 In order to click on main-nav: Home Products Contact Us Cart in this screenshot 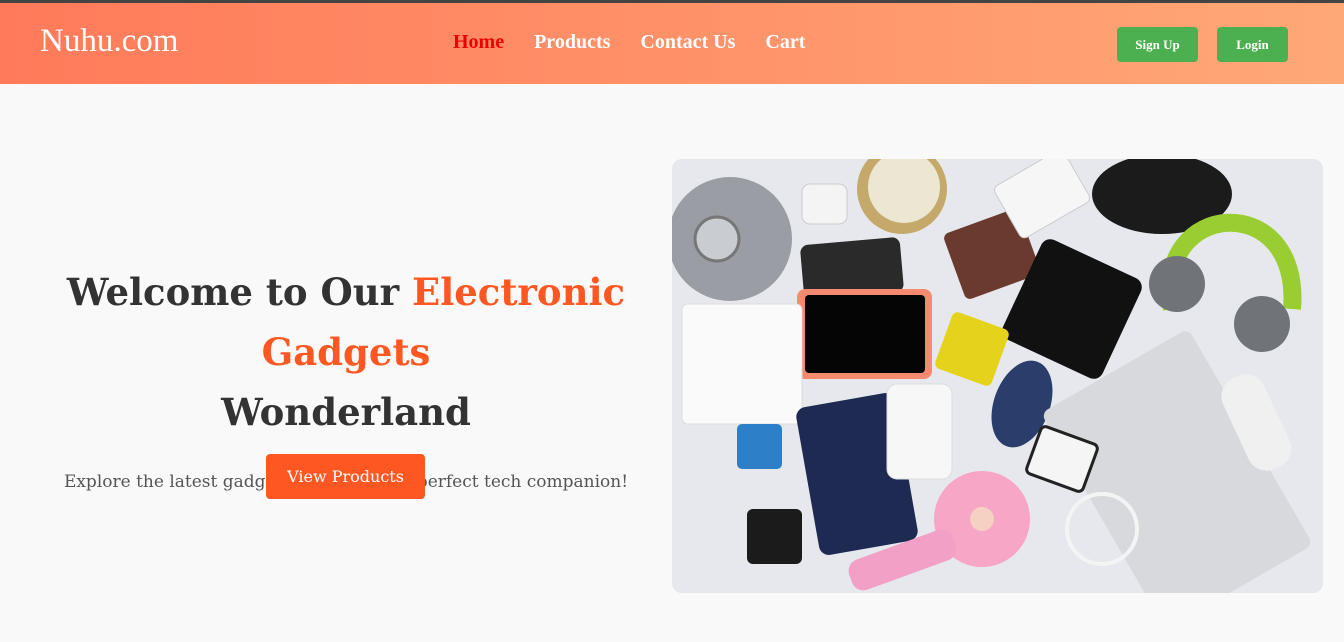, I will do `click(629, 42)`.